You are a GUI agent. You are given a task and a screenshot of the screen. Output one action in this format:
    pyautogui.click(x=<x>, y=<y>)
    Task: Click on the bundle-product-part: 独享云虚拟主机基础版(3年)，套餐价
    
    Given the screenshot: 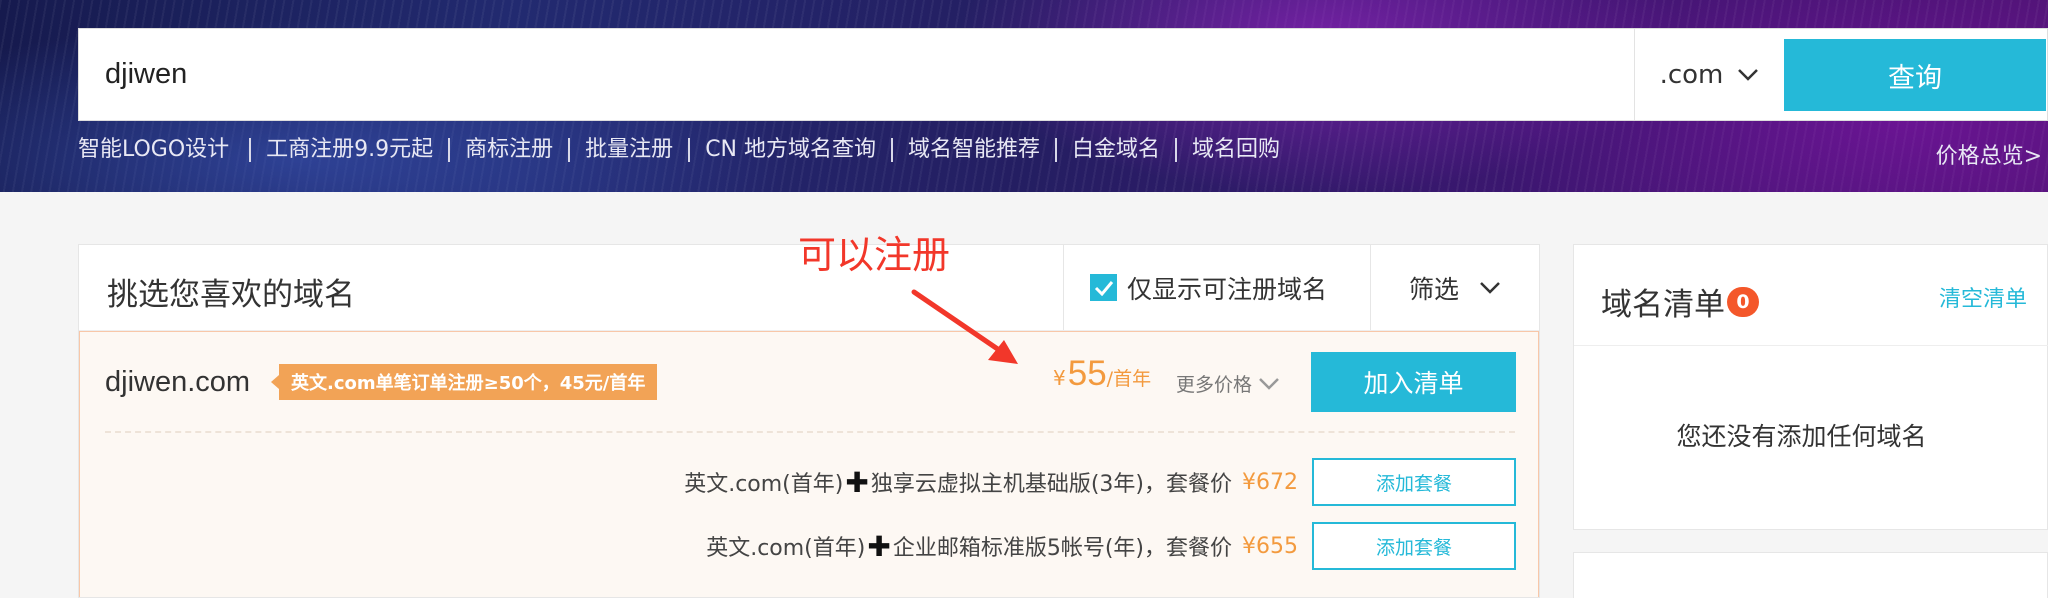 What is the action you would take?
    pyautogui.click(x=1051, y=484)
    